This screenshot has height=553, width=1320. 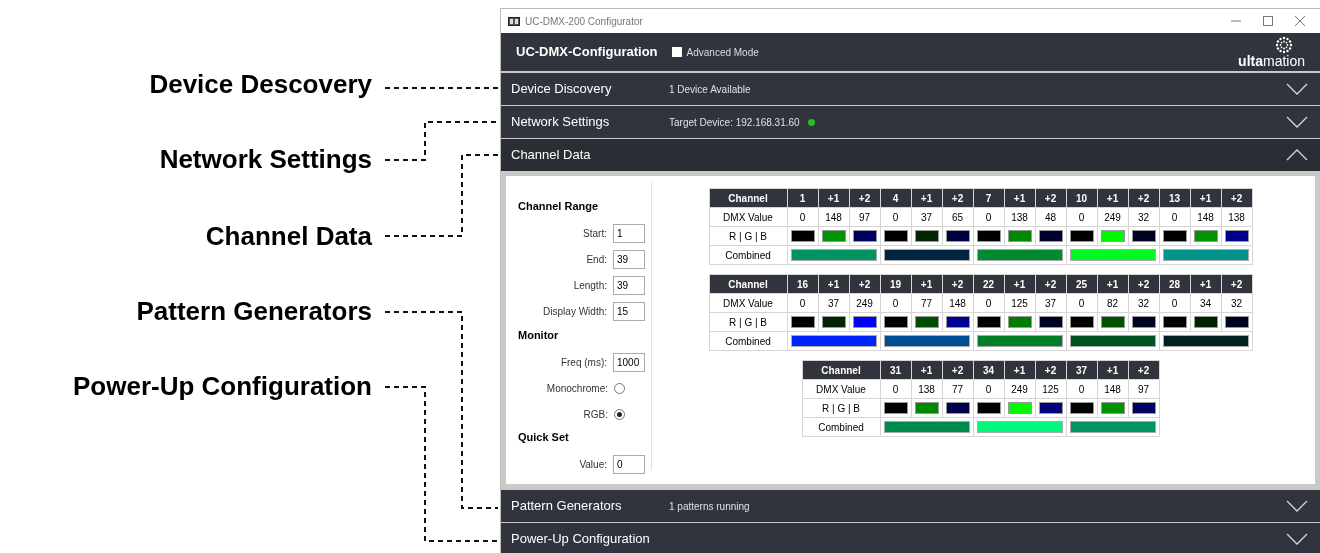 What do you see at coordinates (802, 198) in the screenshot?
I see `column-header: 1` at bounding box center [802, 198].